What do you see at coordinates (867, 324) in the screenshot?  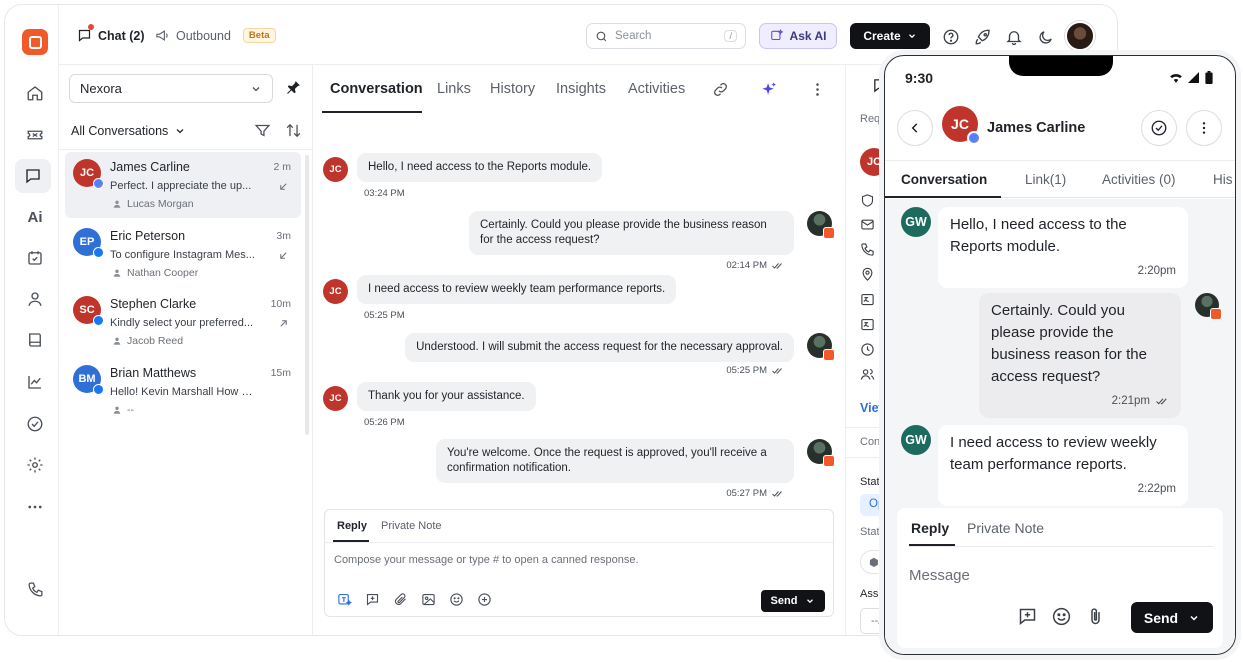 I see `language-icon` at bounding box center [867, 324].